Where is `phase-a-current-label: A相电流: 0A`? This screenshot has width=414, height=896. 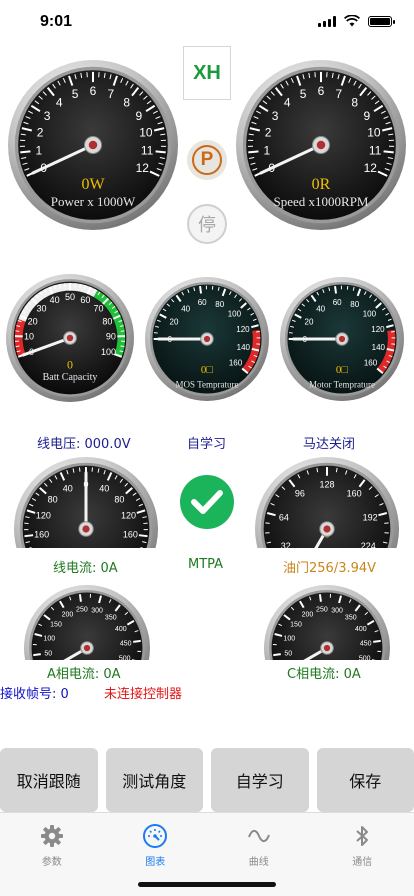
phase-a-current-label: A相电流: 0A is located at coordinates (84, 674).